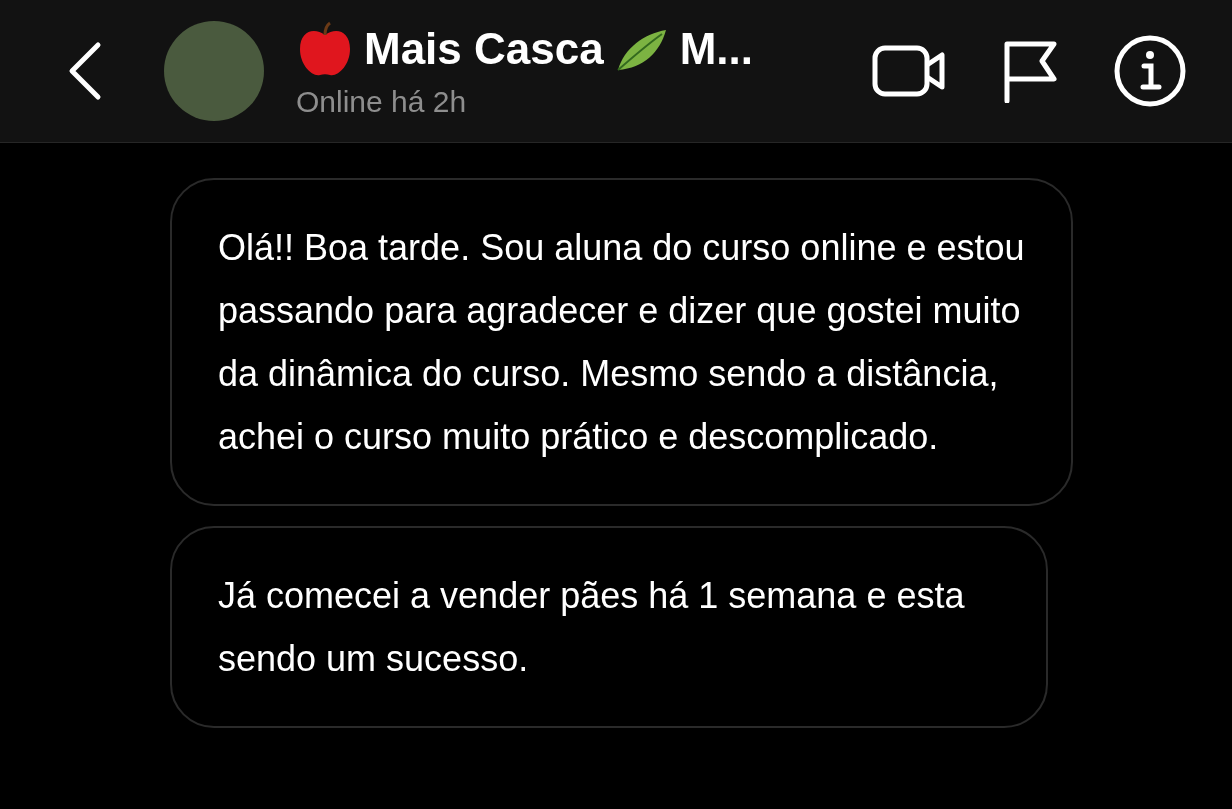 This screenshot has height=809, width=1232. Describe the element at coordinates (1030, 71) in the screenshot. I see `flag-icon` at that location.